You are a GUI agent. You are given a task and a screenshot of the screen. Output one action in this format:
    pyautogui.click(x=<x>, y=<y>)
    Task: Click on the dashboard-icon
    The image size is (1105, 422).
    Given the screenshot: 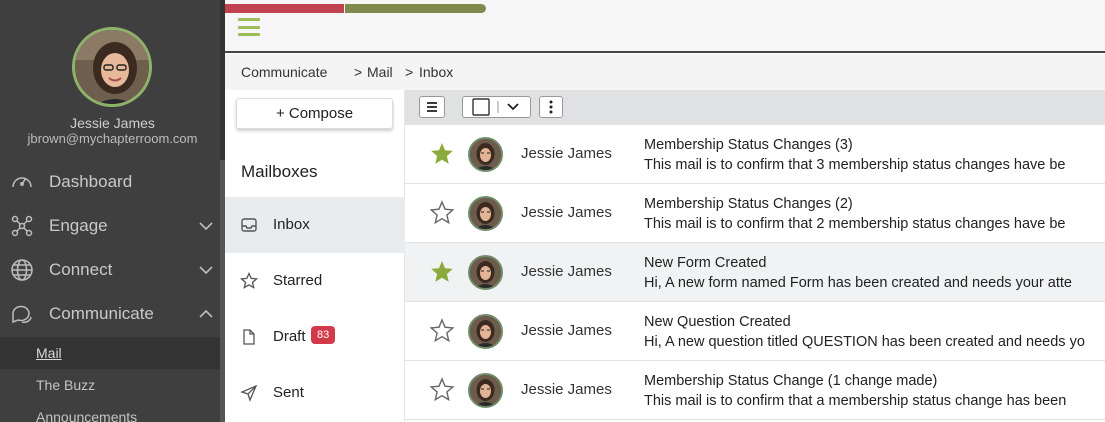 What is the action you would take?
    pyautogui.click(x=22, y=182)
    